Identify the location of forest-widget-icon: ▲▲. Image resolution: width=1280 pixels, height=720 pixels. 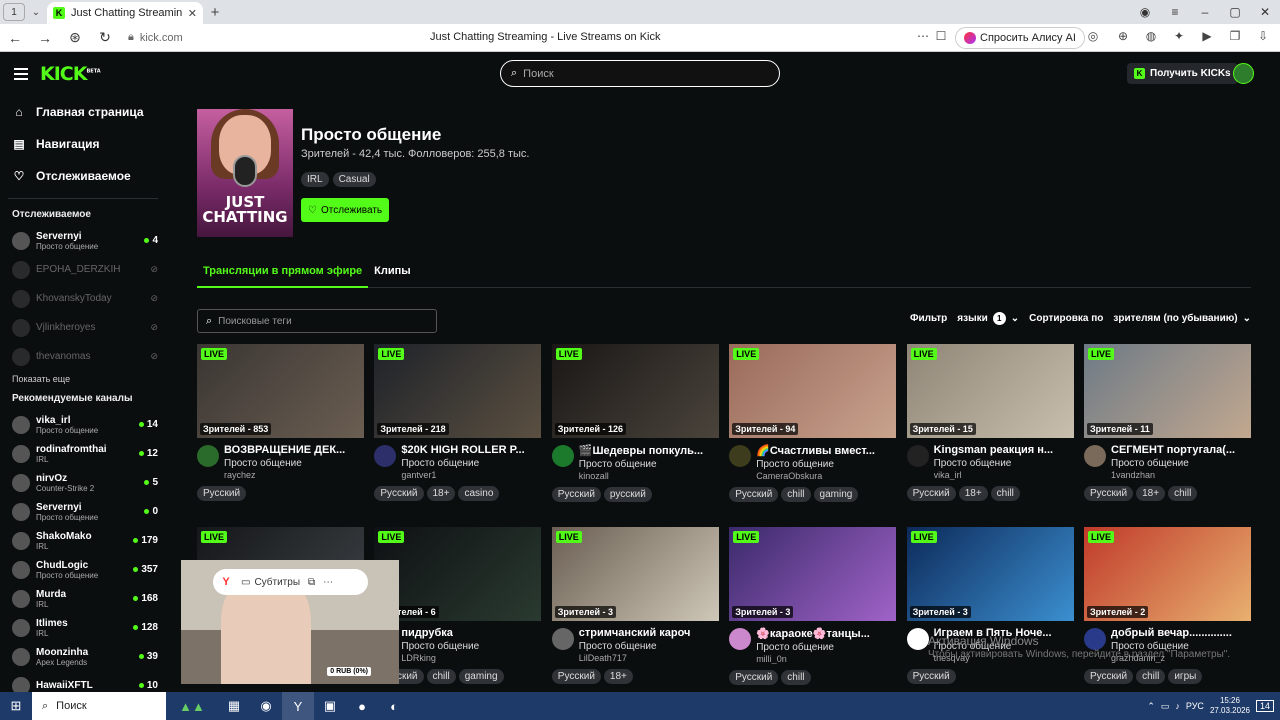
(192, 706).